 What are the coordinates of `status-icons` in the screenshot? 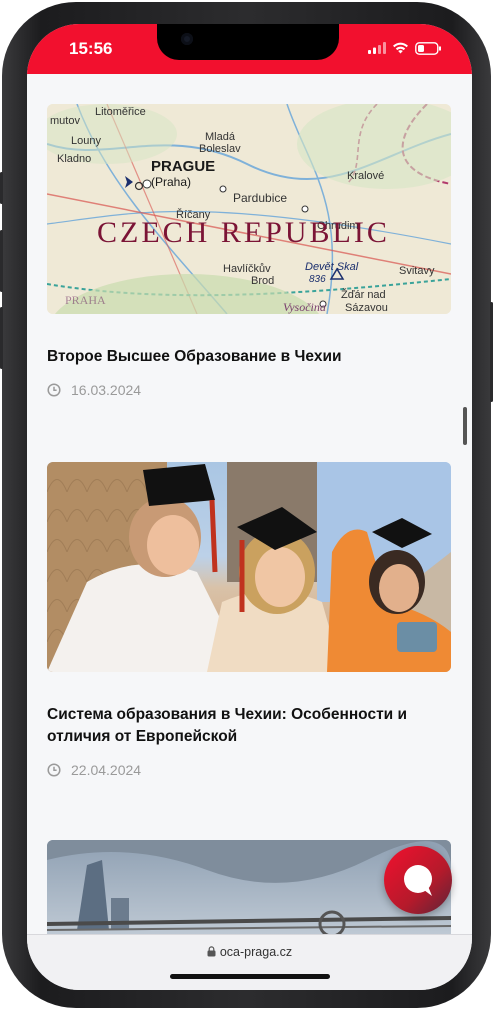 It's located at (405, 48).